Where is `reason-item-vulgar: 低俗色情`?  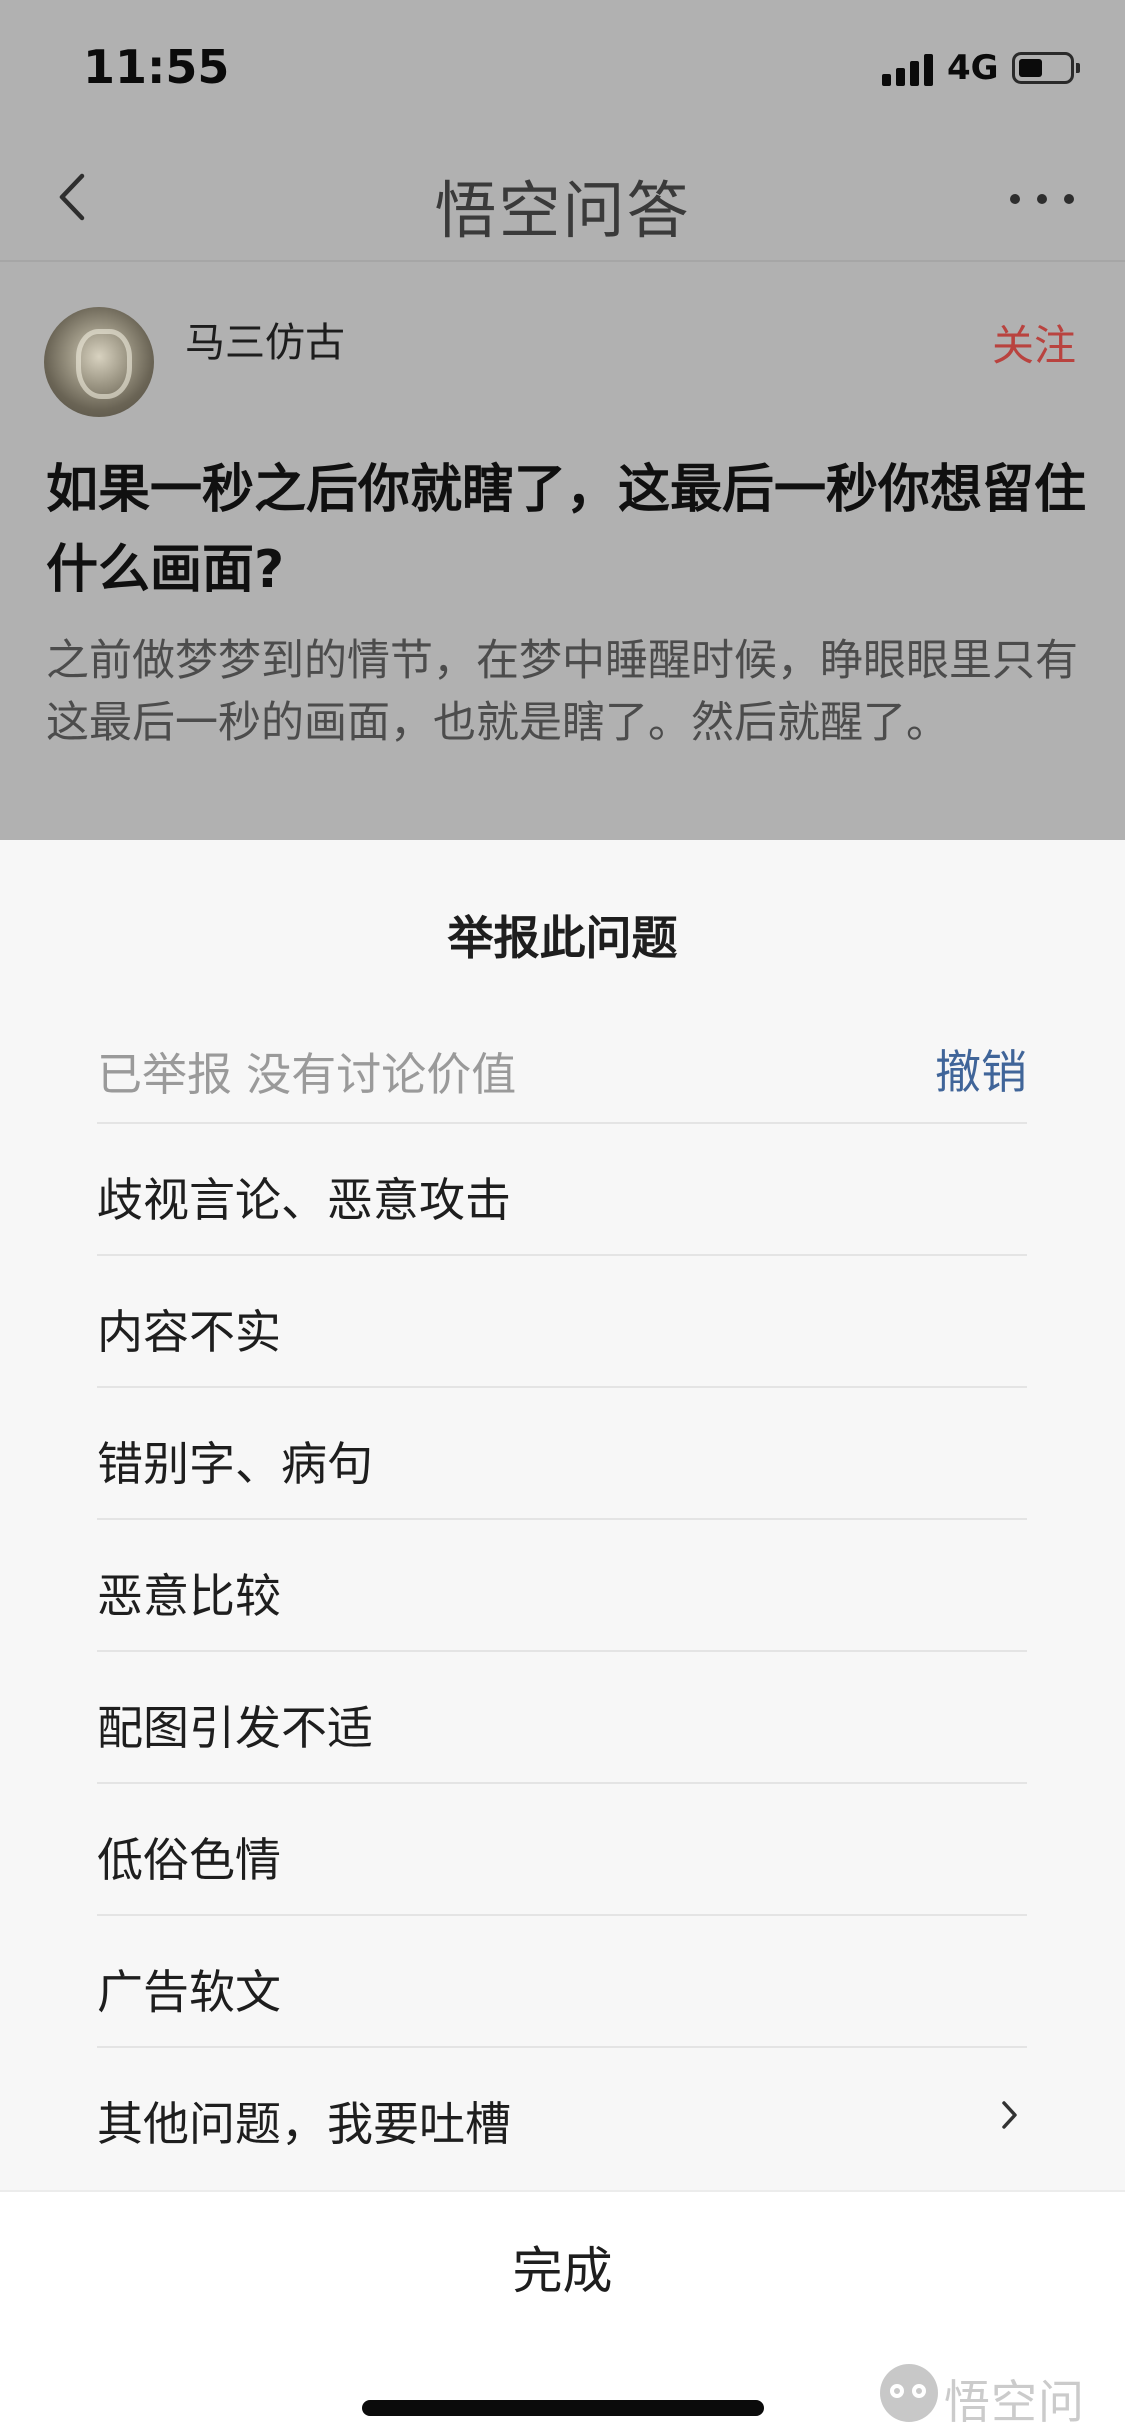 reason-item-vulgar: 低俗色情 is located at coordinates (562, 1850).